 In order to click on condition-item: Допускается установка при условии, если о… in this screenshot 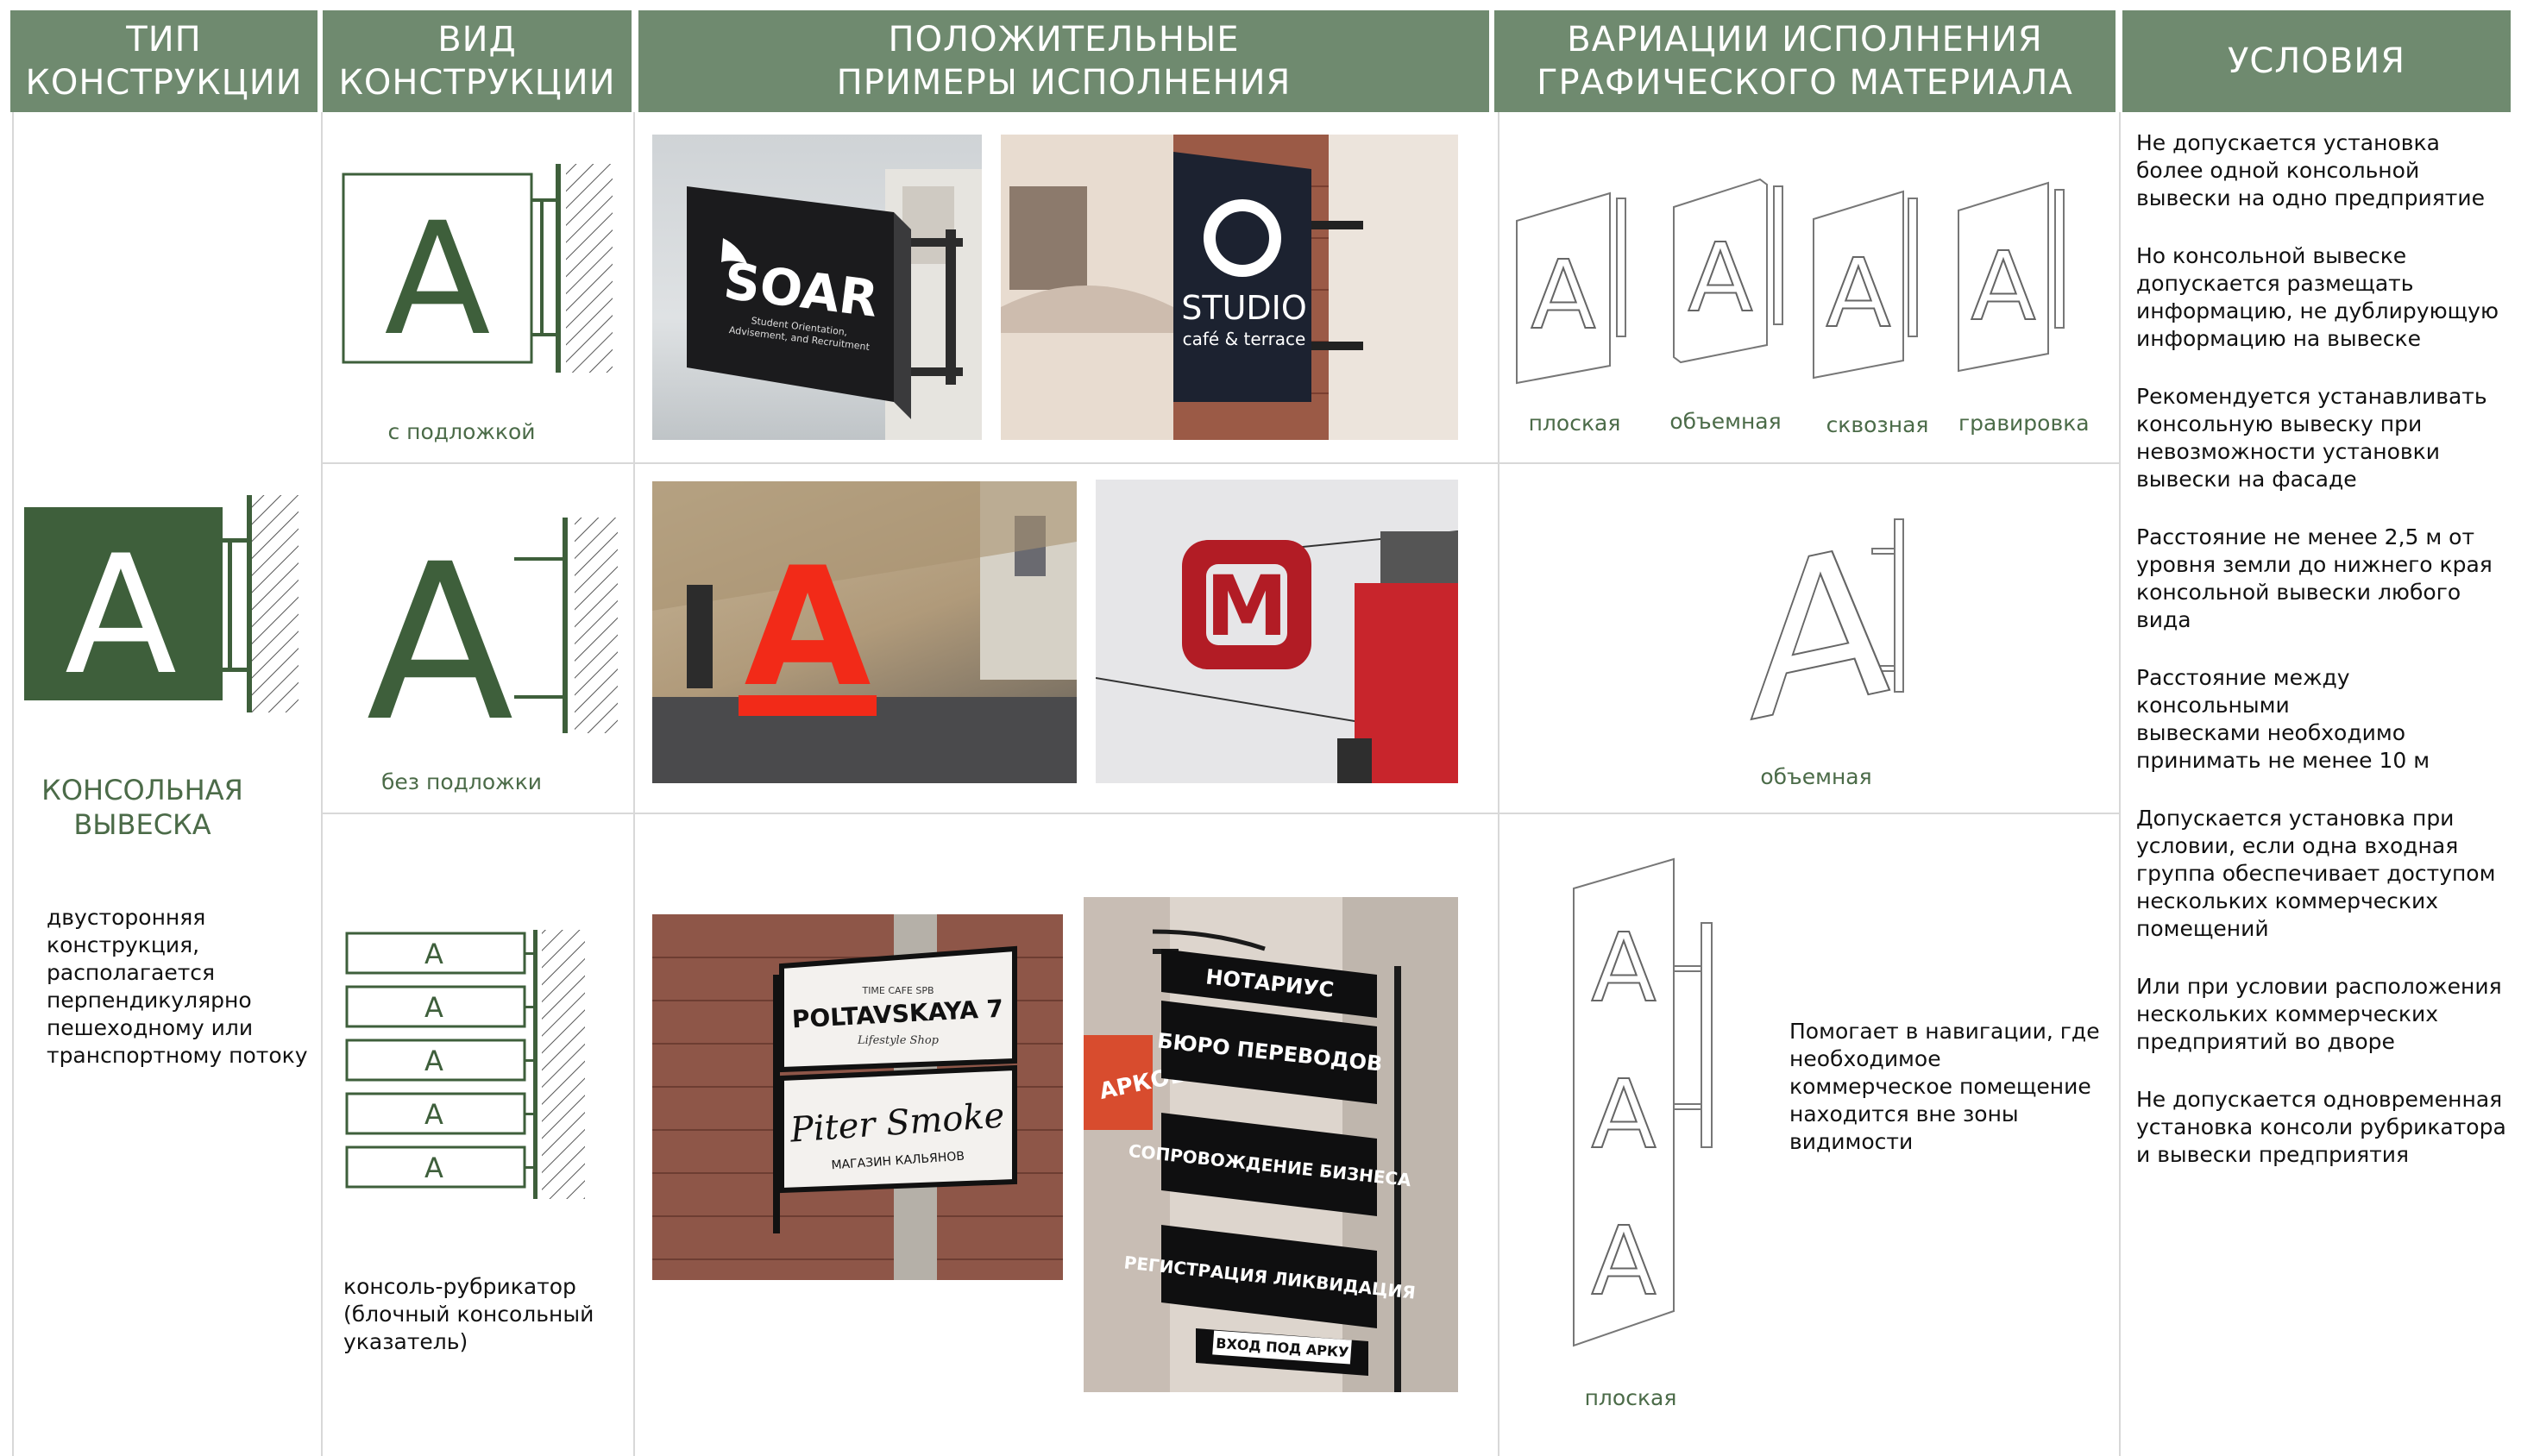, I will do `click(2316, 874)`.